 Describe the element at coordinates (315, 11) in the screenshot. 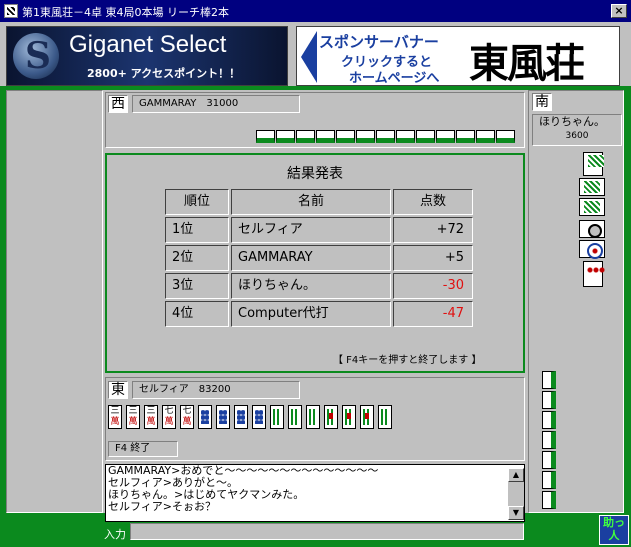

I see `title-bar: 第1東風荘－4卓 東4局0本場 リーチ棒2本 ×` at that location.